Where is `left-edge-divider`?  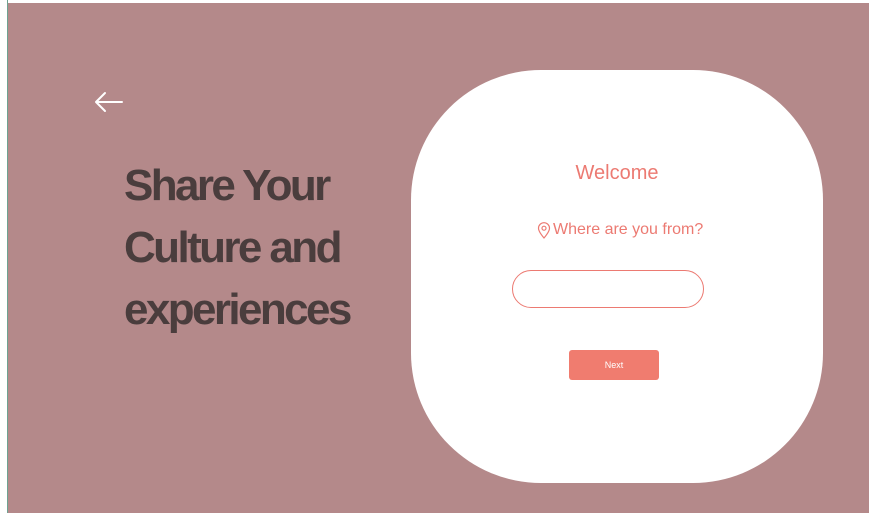
left-edge-divider is located at coordinates (4, 256).